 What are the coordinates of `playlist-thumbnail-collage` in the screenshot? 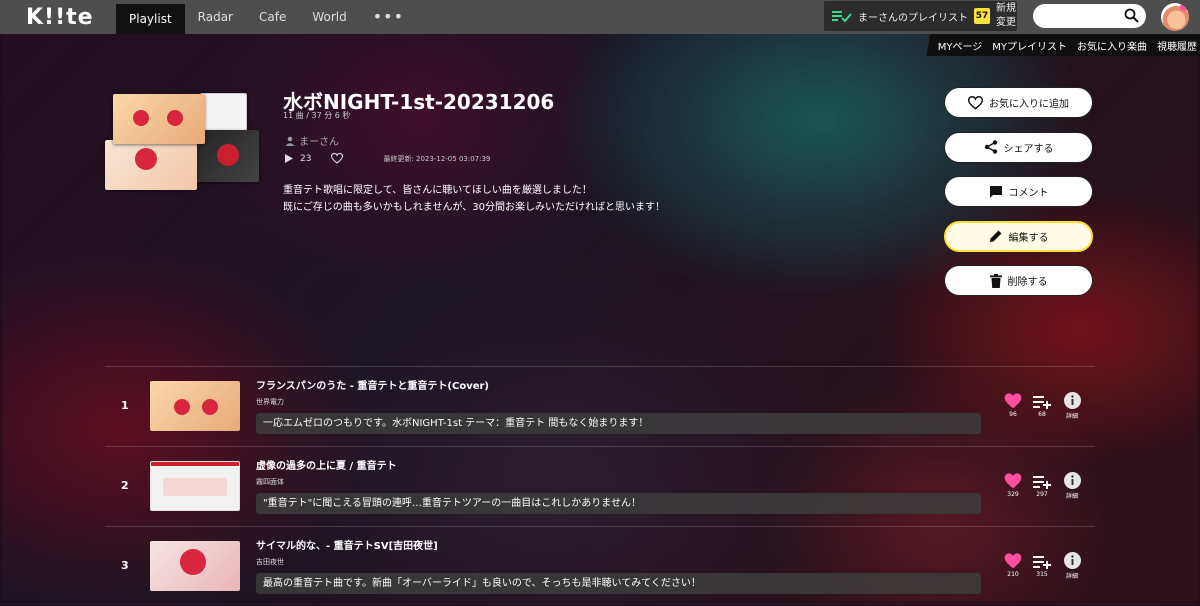 It's located at (184, 143).